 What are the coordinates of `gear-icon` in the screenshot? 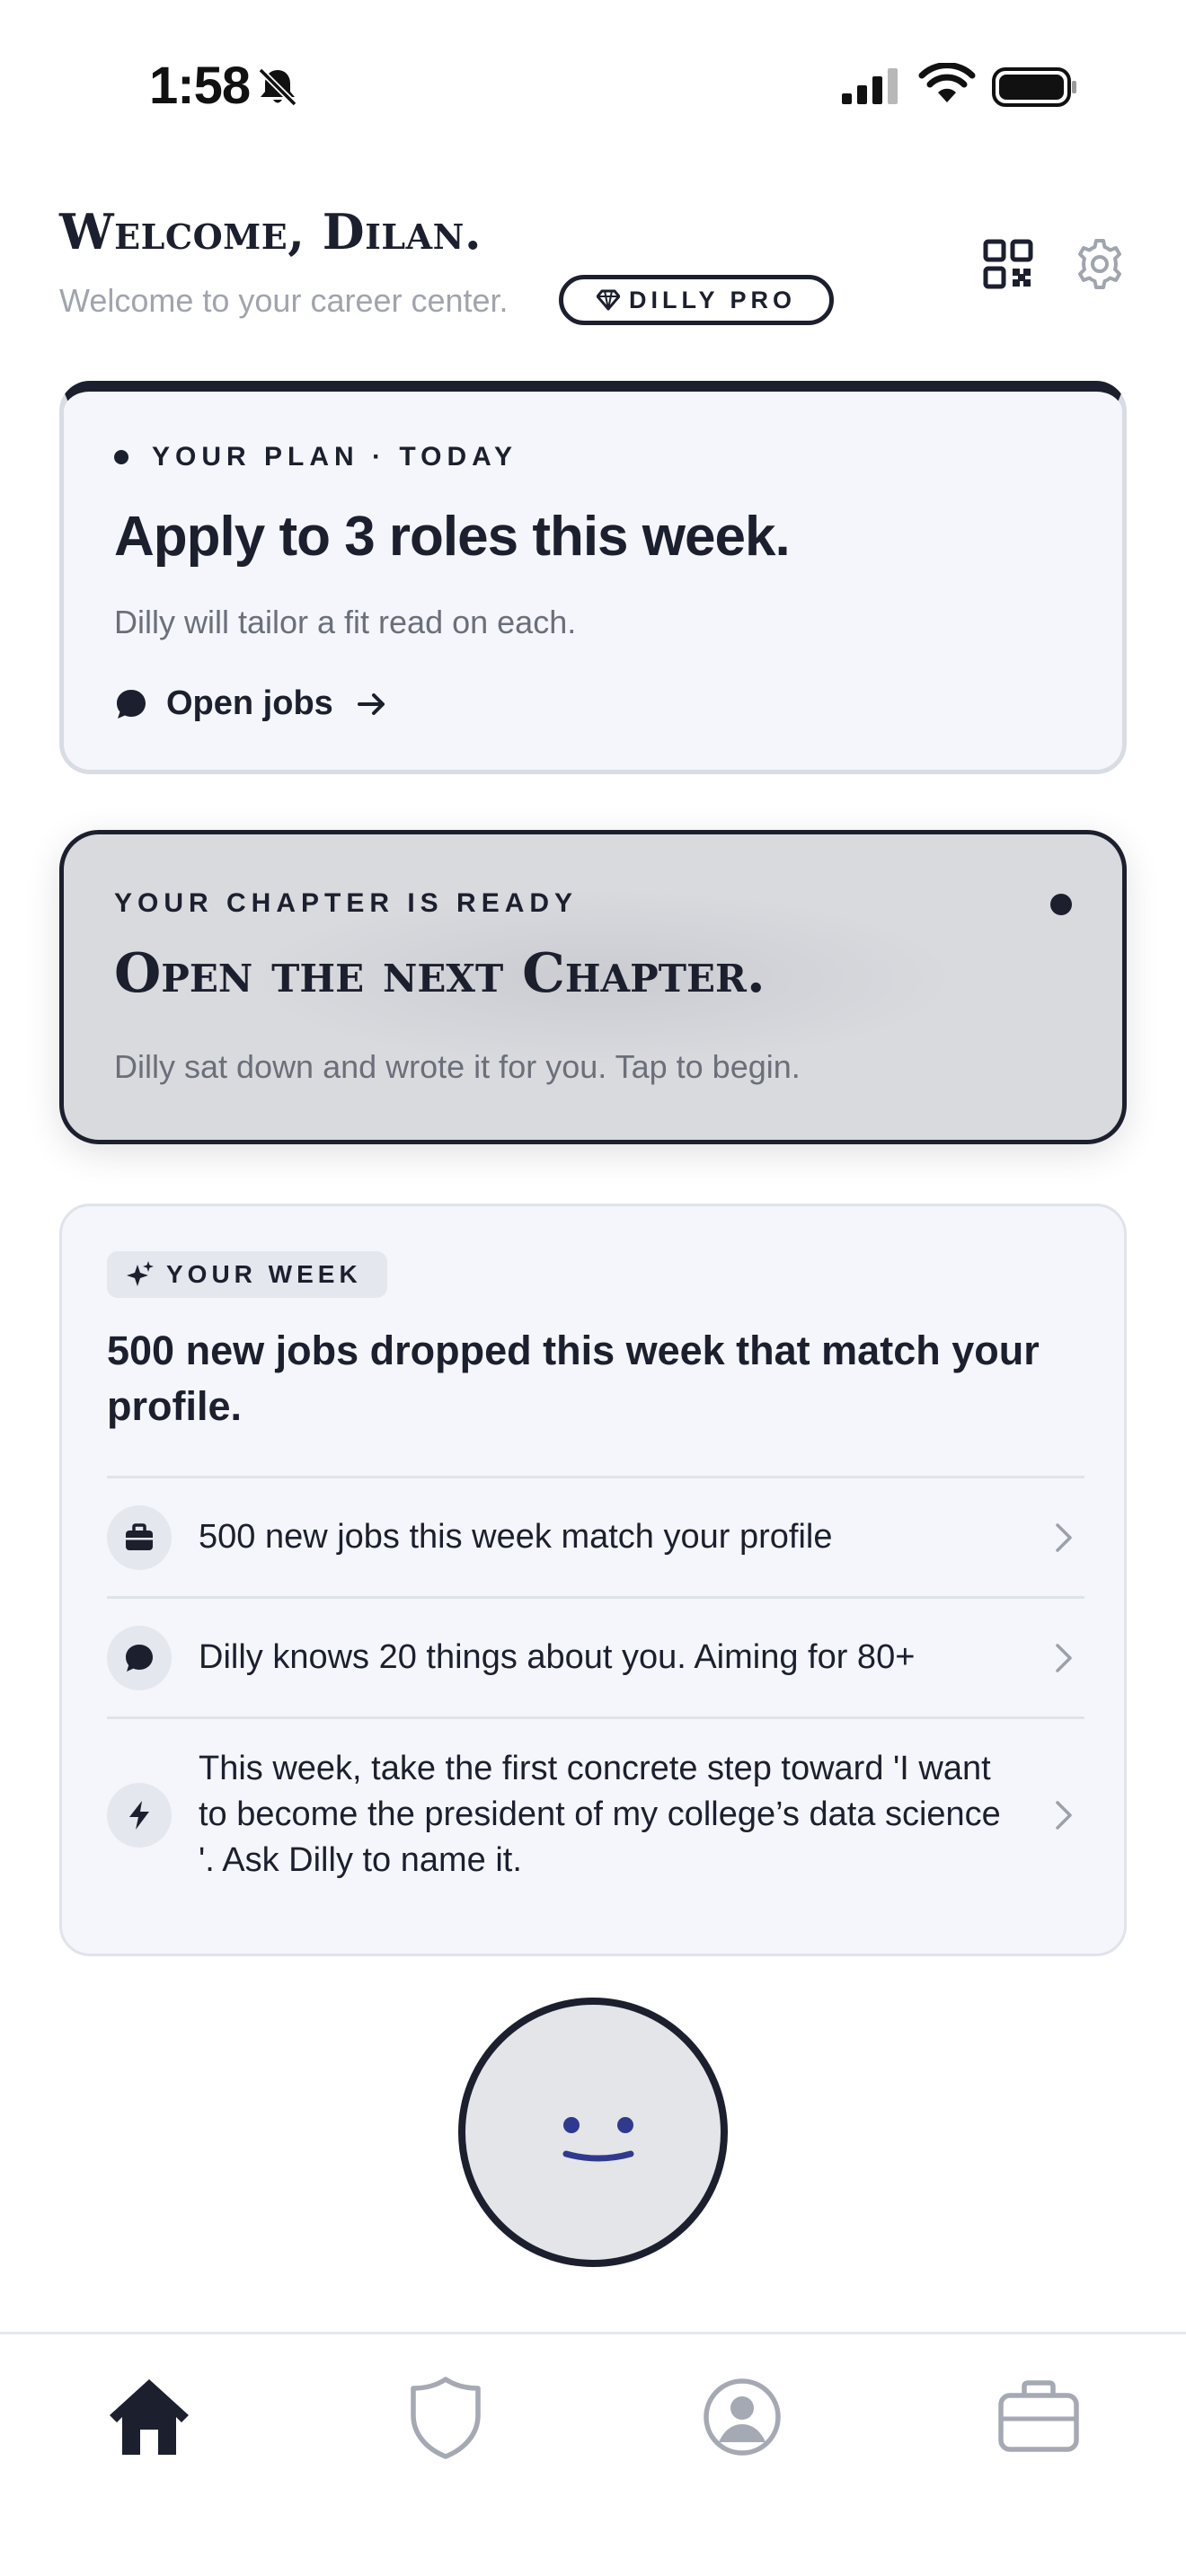 It's located at (1100, 264).